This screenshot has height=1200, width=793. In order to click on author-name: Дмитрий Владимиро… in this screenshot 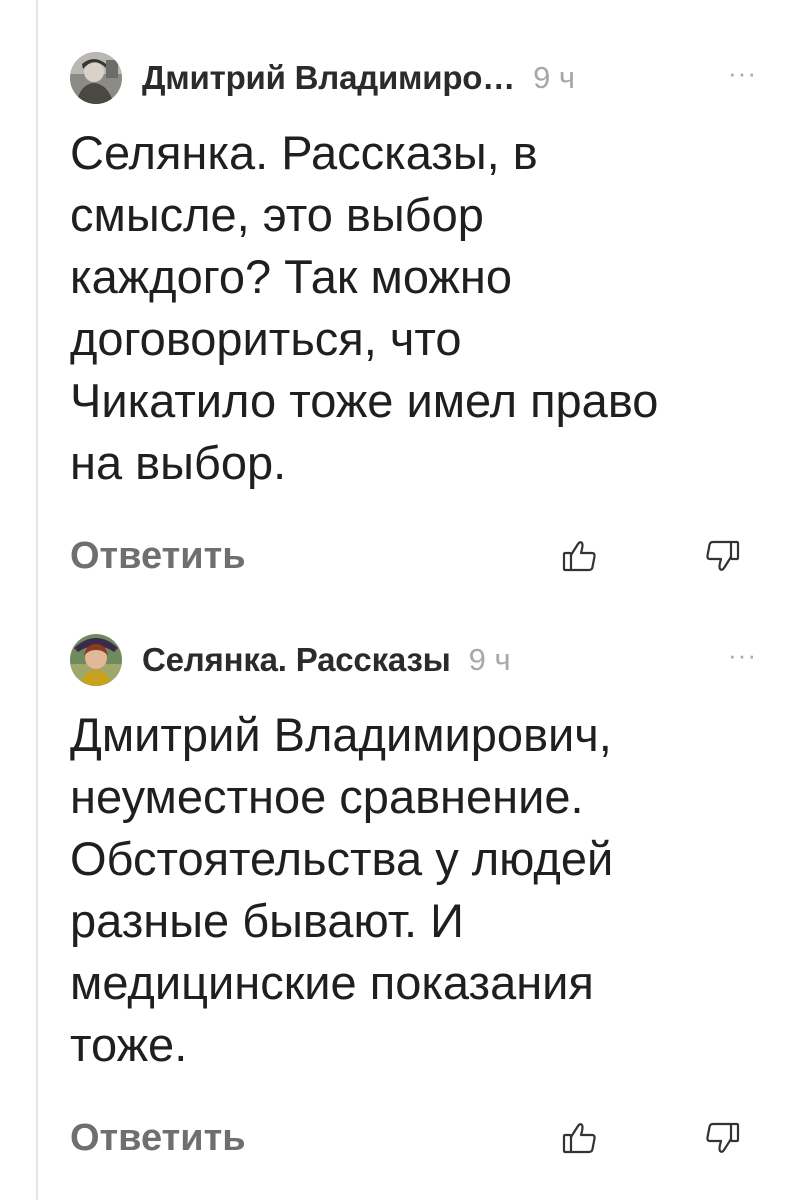, I will do `click(328, 78)`.